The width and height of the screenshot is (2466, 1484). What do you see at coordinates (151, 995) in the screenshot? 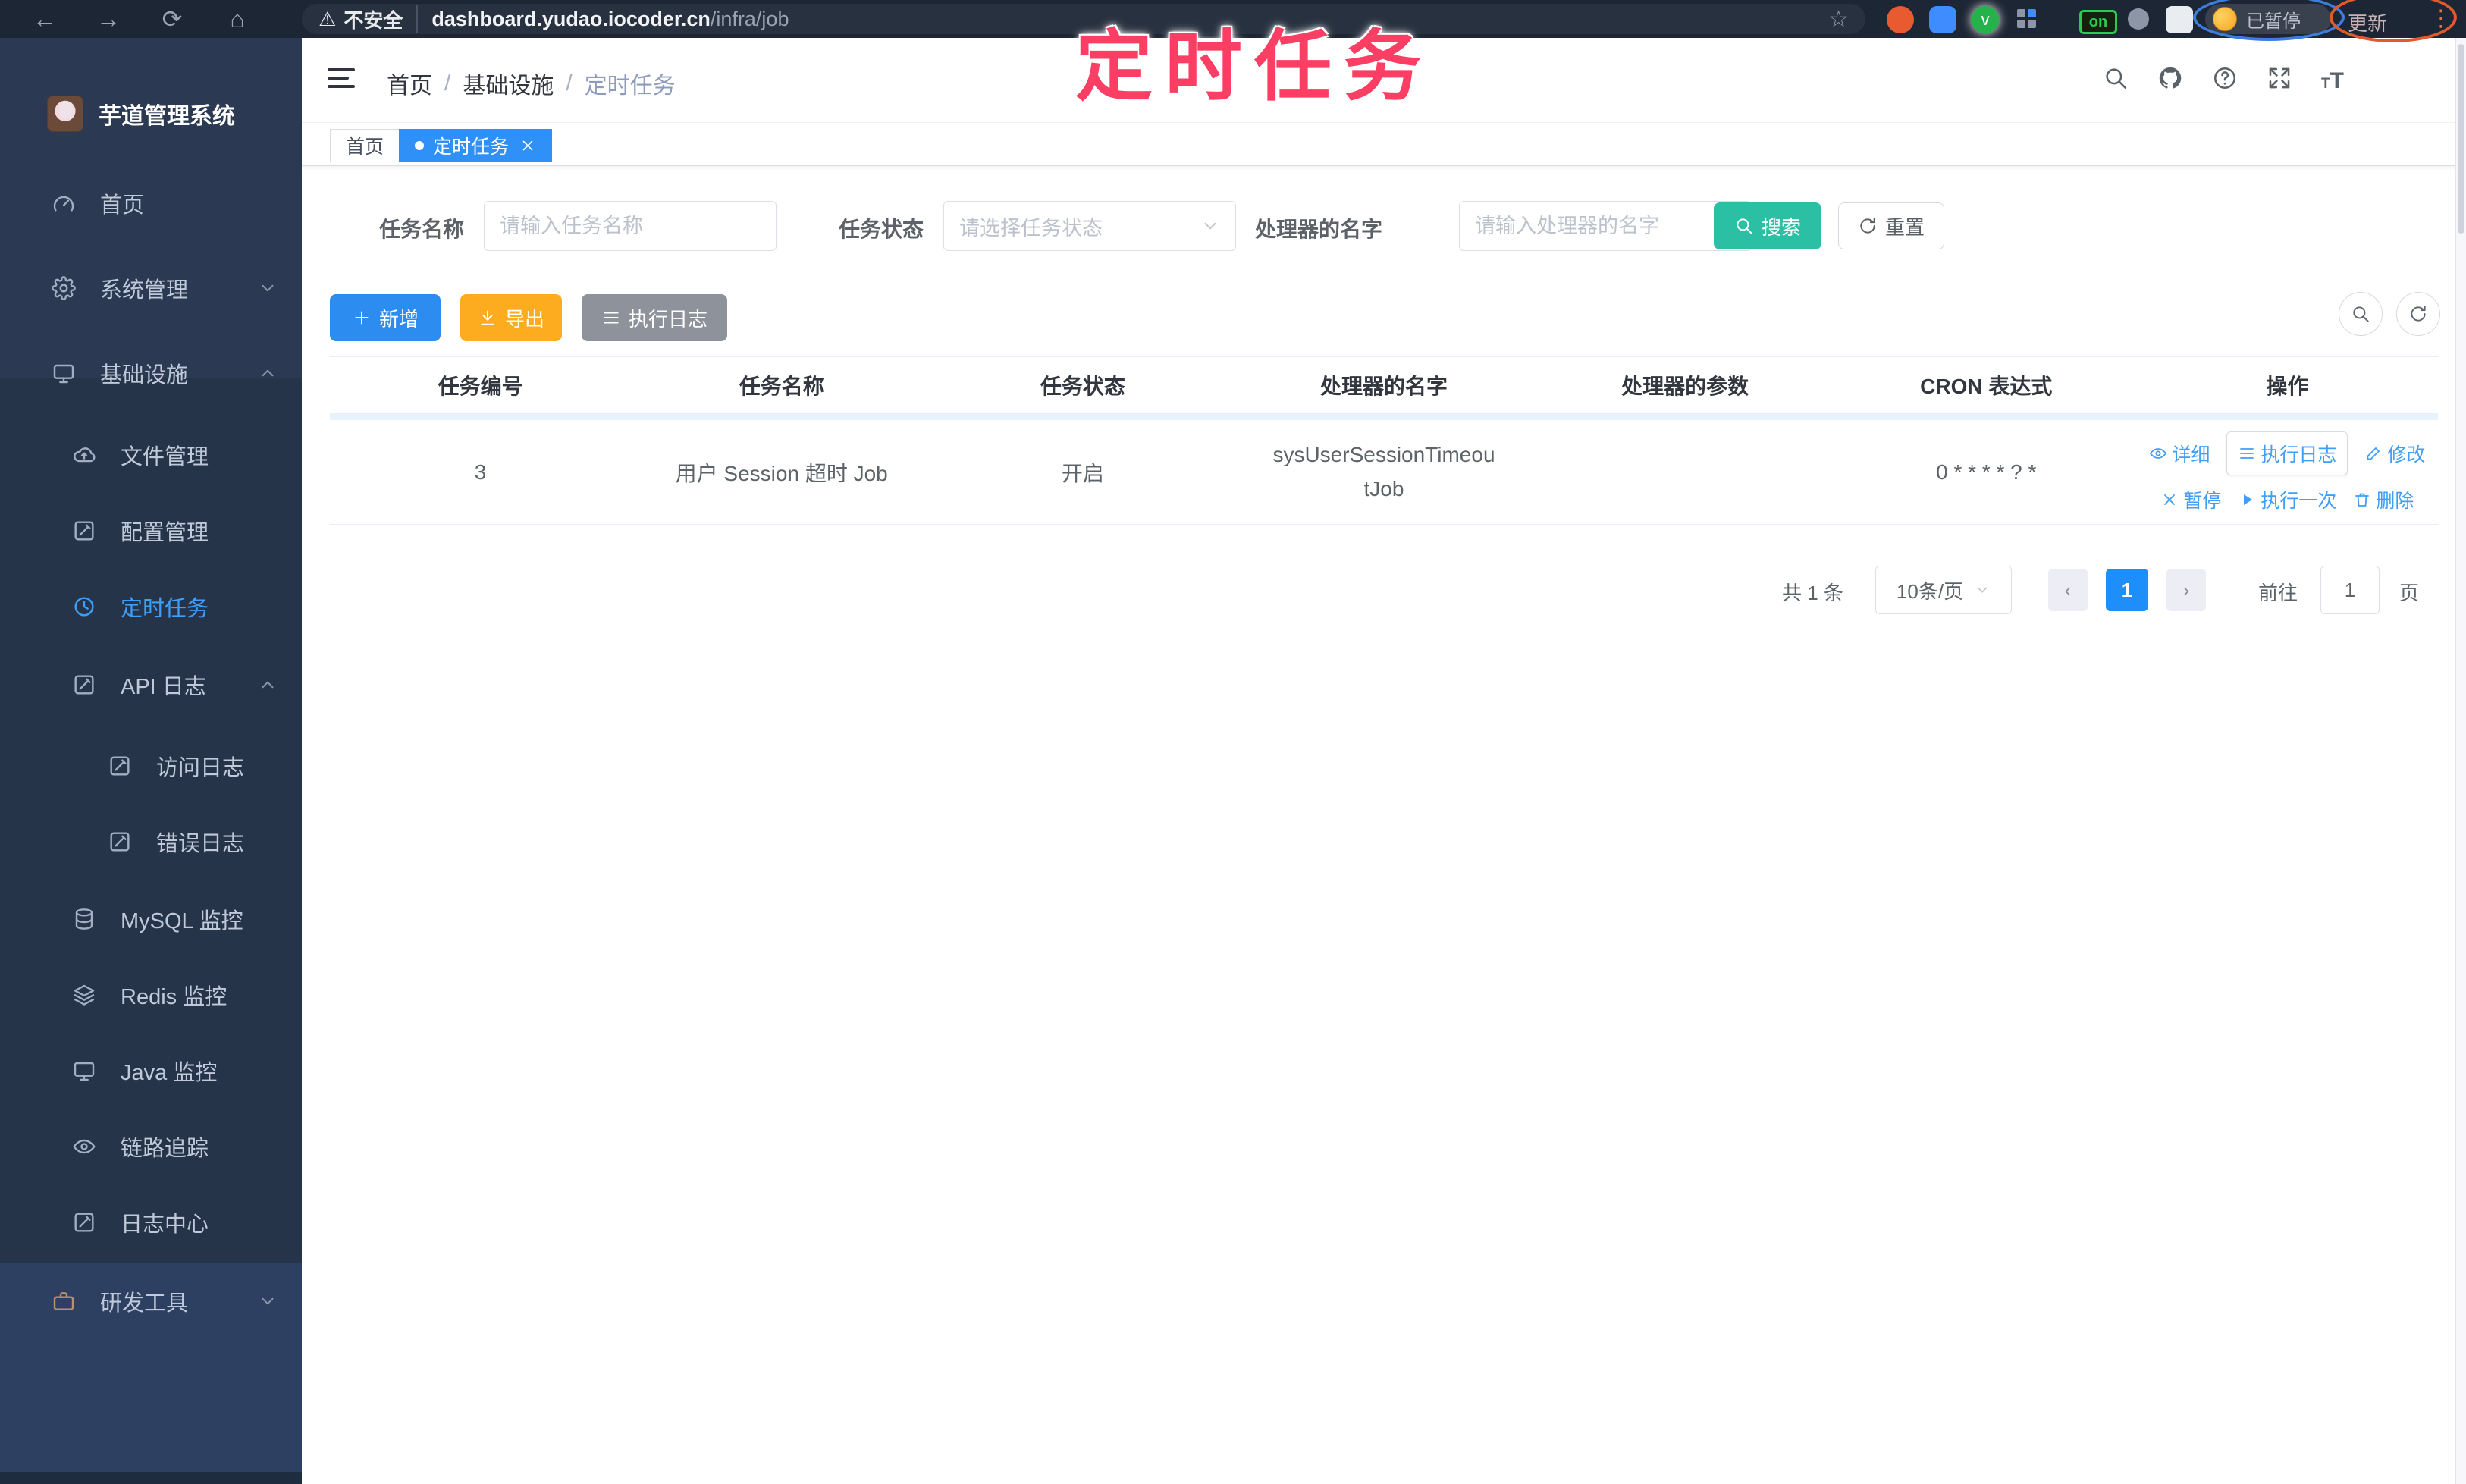
I see `sidebar-item-redis-monitor: Redis 监控` at bounding box center [151, 995].